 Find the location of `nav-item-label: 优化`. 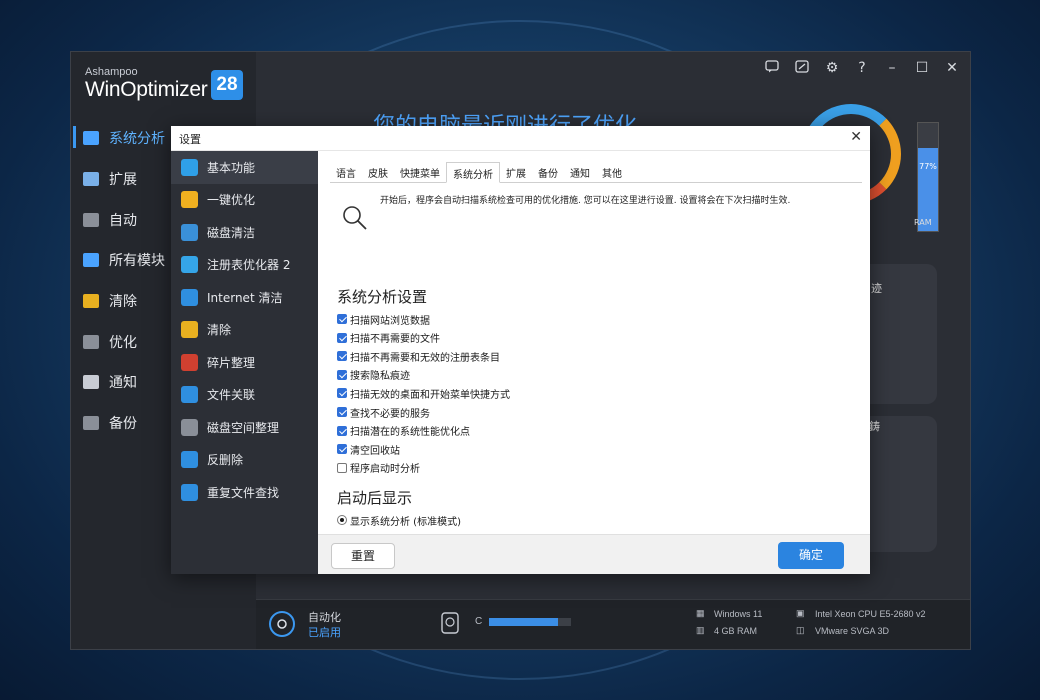

nav-item-label: 优化 is located at coordinates (123, 342).